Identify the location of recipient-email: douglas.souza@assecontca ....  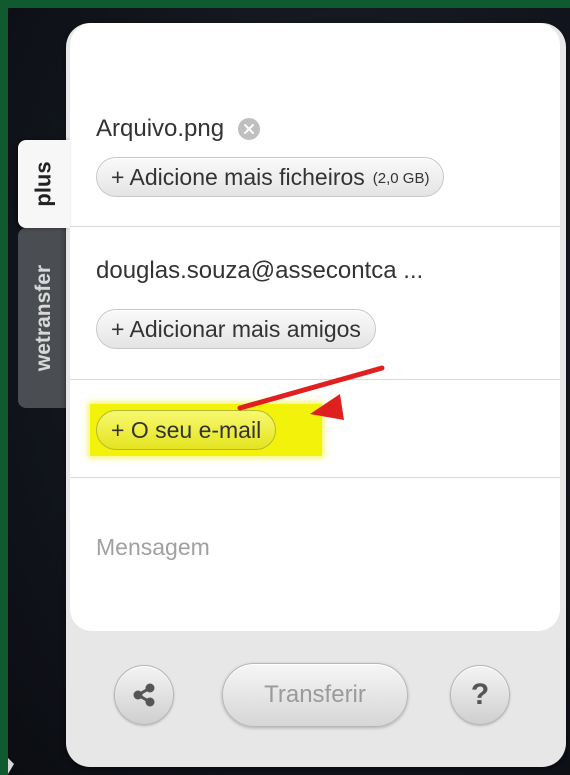
(259, 271).